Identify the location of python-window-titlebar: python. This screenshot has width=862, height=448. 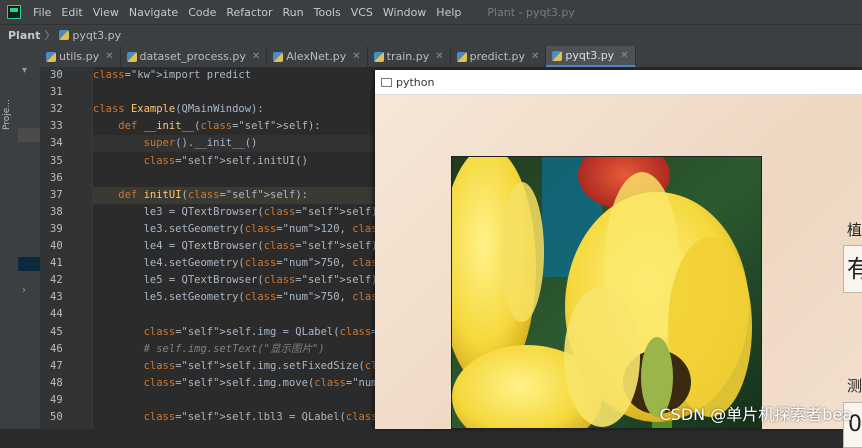
(618, 82).